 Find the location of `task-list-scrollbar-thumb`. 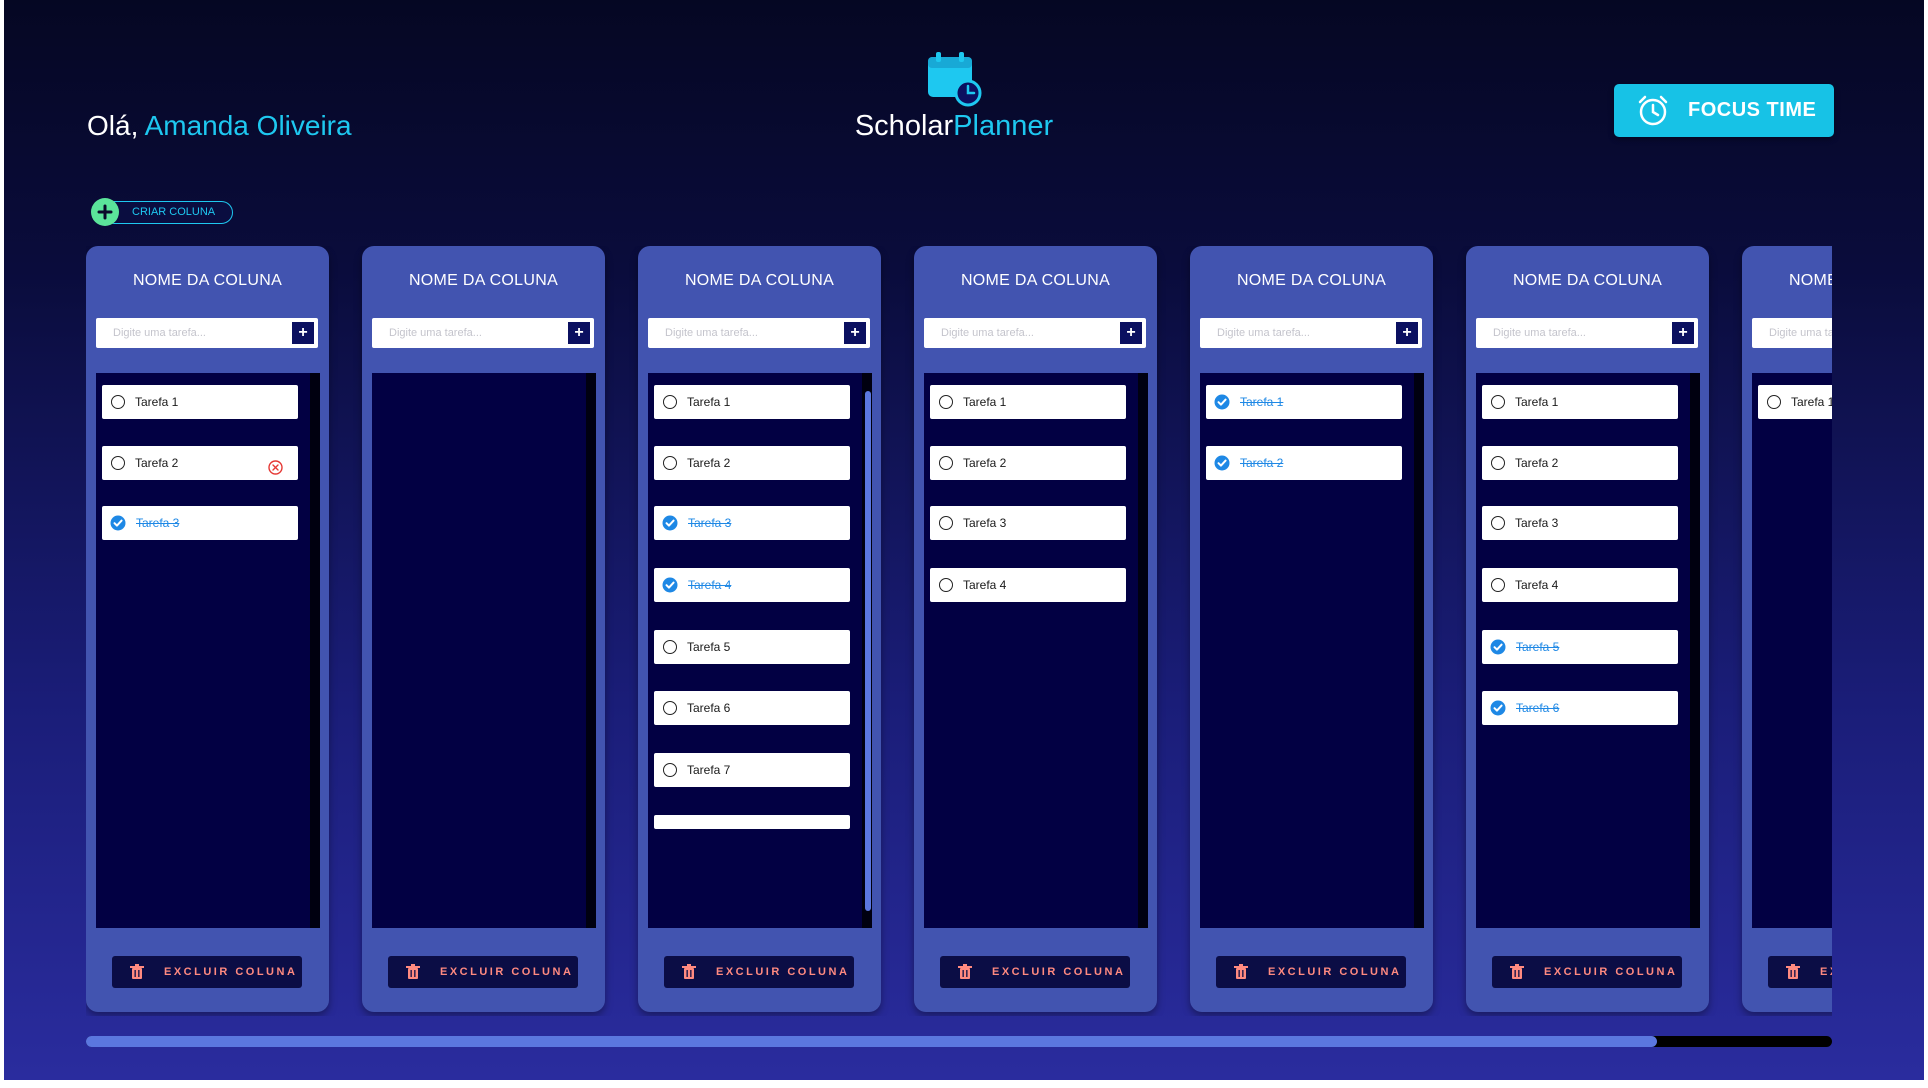

task-list-scrollbar-thumb is located at coordinates (868, 651).